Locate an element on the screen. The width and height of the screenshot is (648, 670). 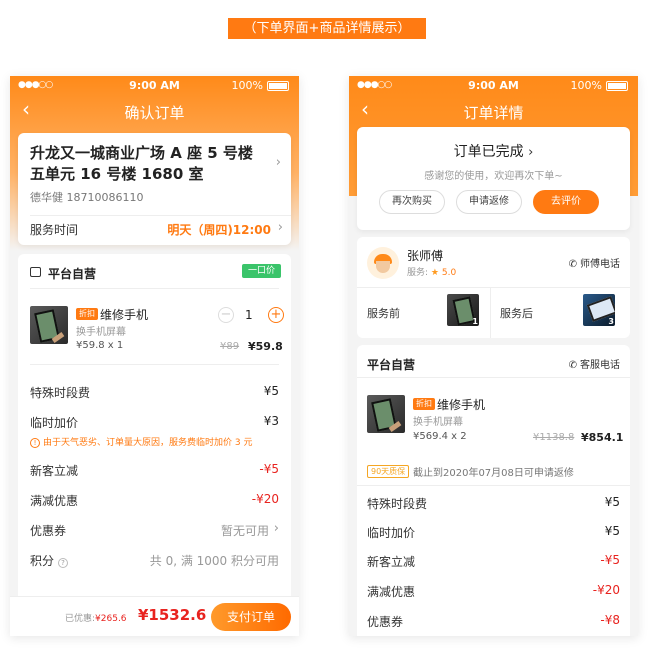
customer-service-call-button: ✆ 客服电话 is located at coordinates (594, 363).